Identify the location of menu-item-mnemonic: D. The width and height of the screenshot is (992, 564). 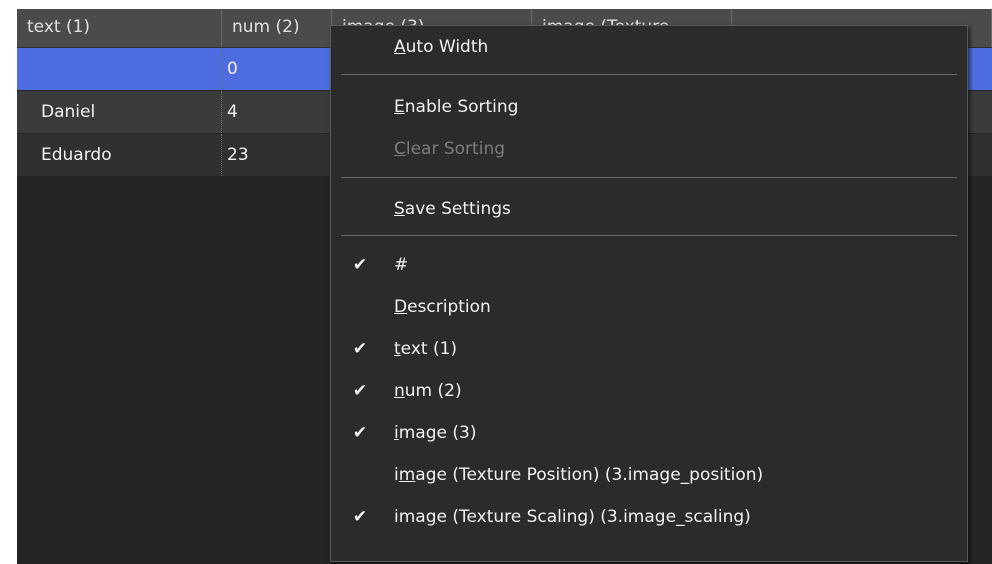
(401, 307).